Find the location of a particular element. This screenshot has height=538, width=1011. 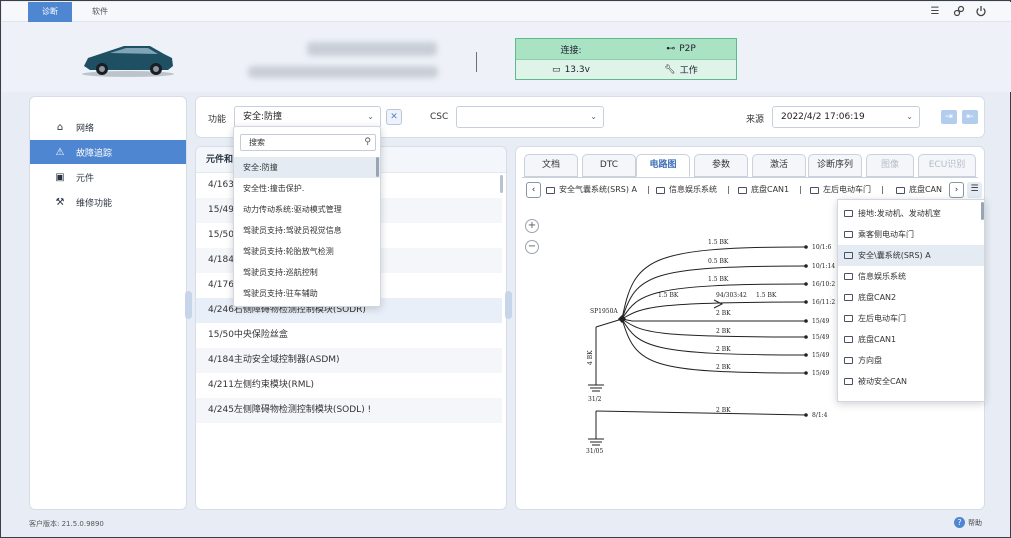

warning-icon: ⚠ is located at coordinates (60, 152).